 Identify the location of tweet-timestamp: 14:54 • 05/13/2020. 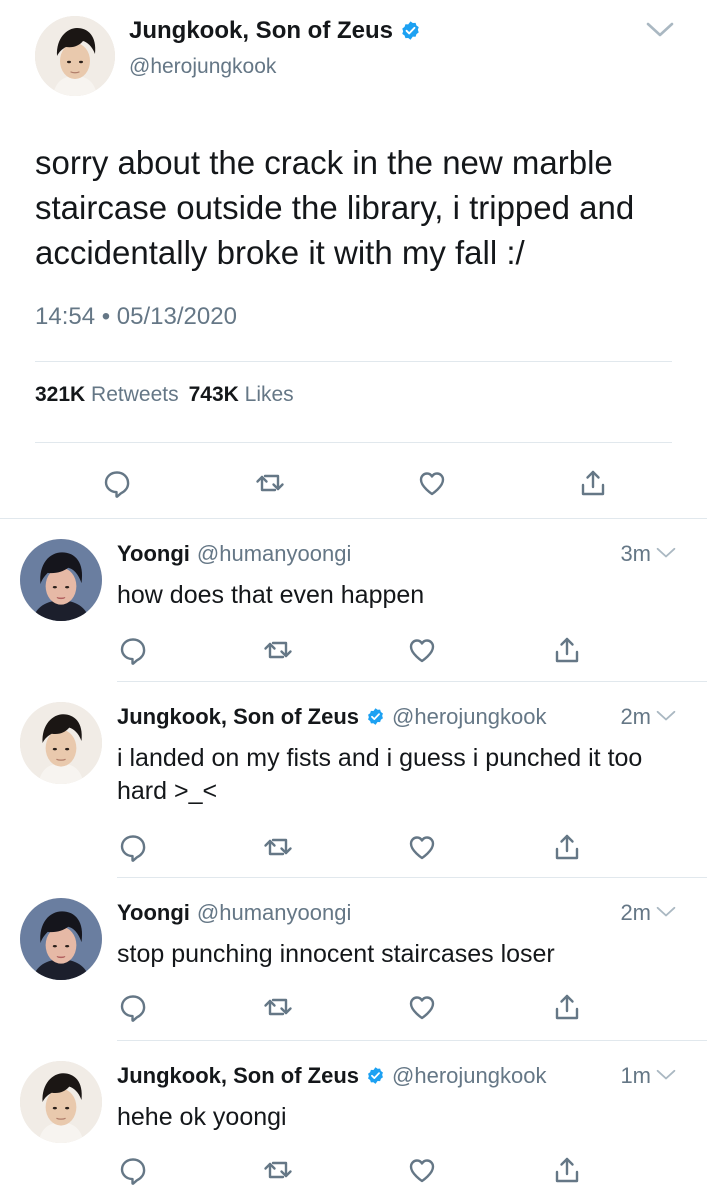
(136, 316).